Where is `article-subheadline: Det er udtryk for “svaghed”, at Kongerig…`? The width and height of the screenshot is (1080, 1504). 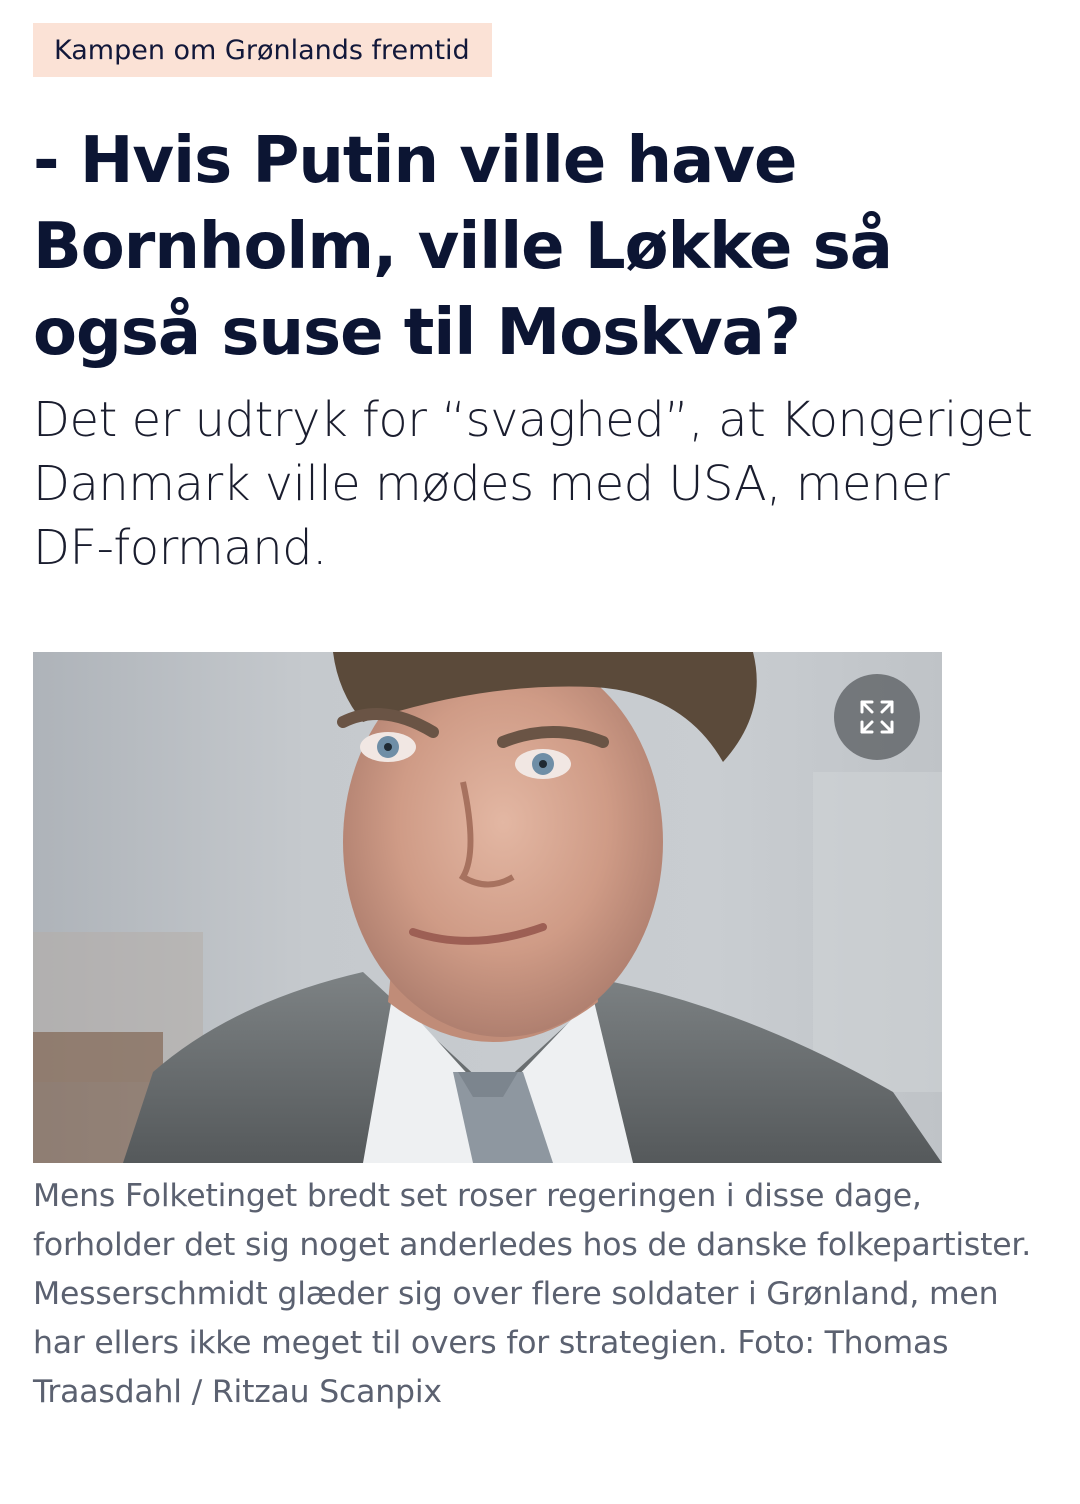
article-subheadline: Det er udtryk for “svaghed”, at Kongerig… is located at coordinates (533, 484).